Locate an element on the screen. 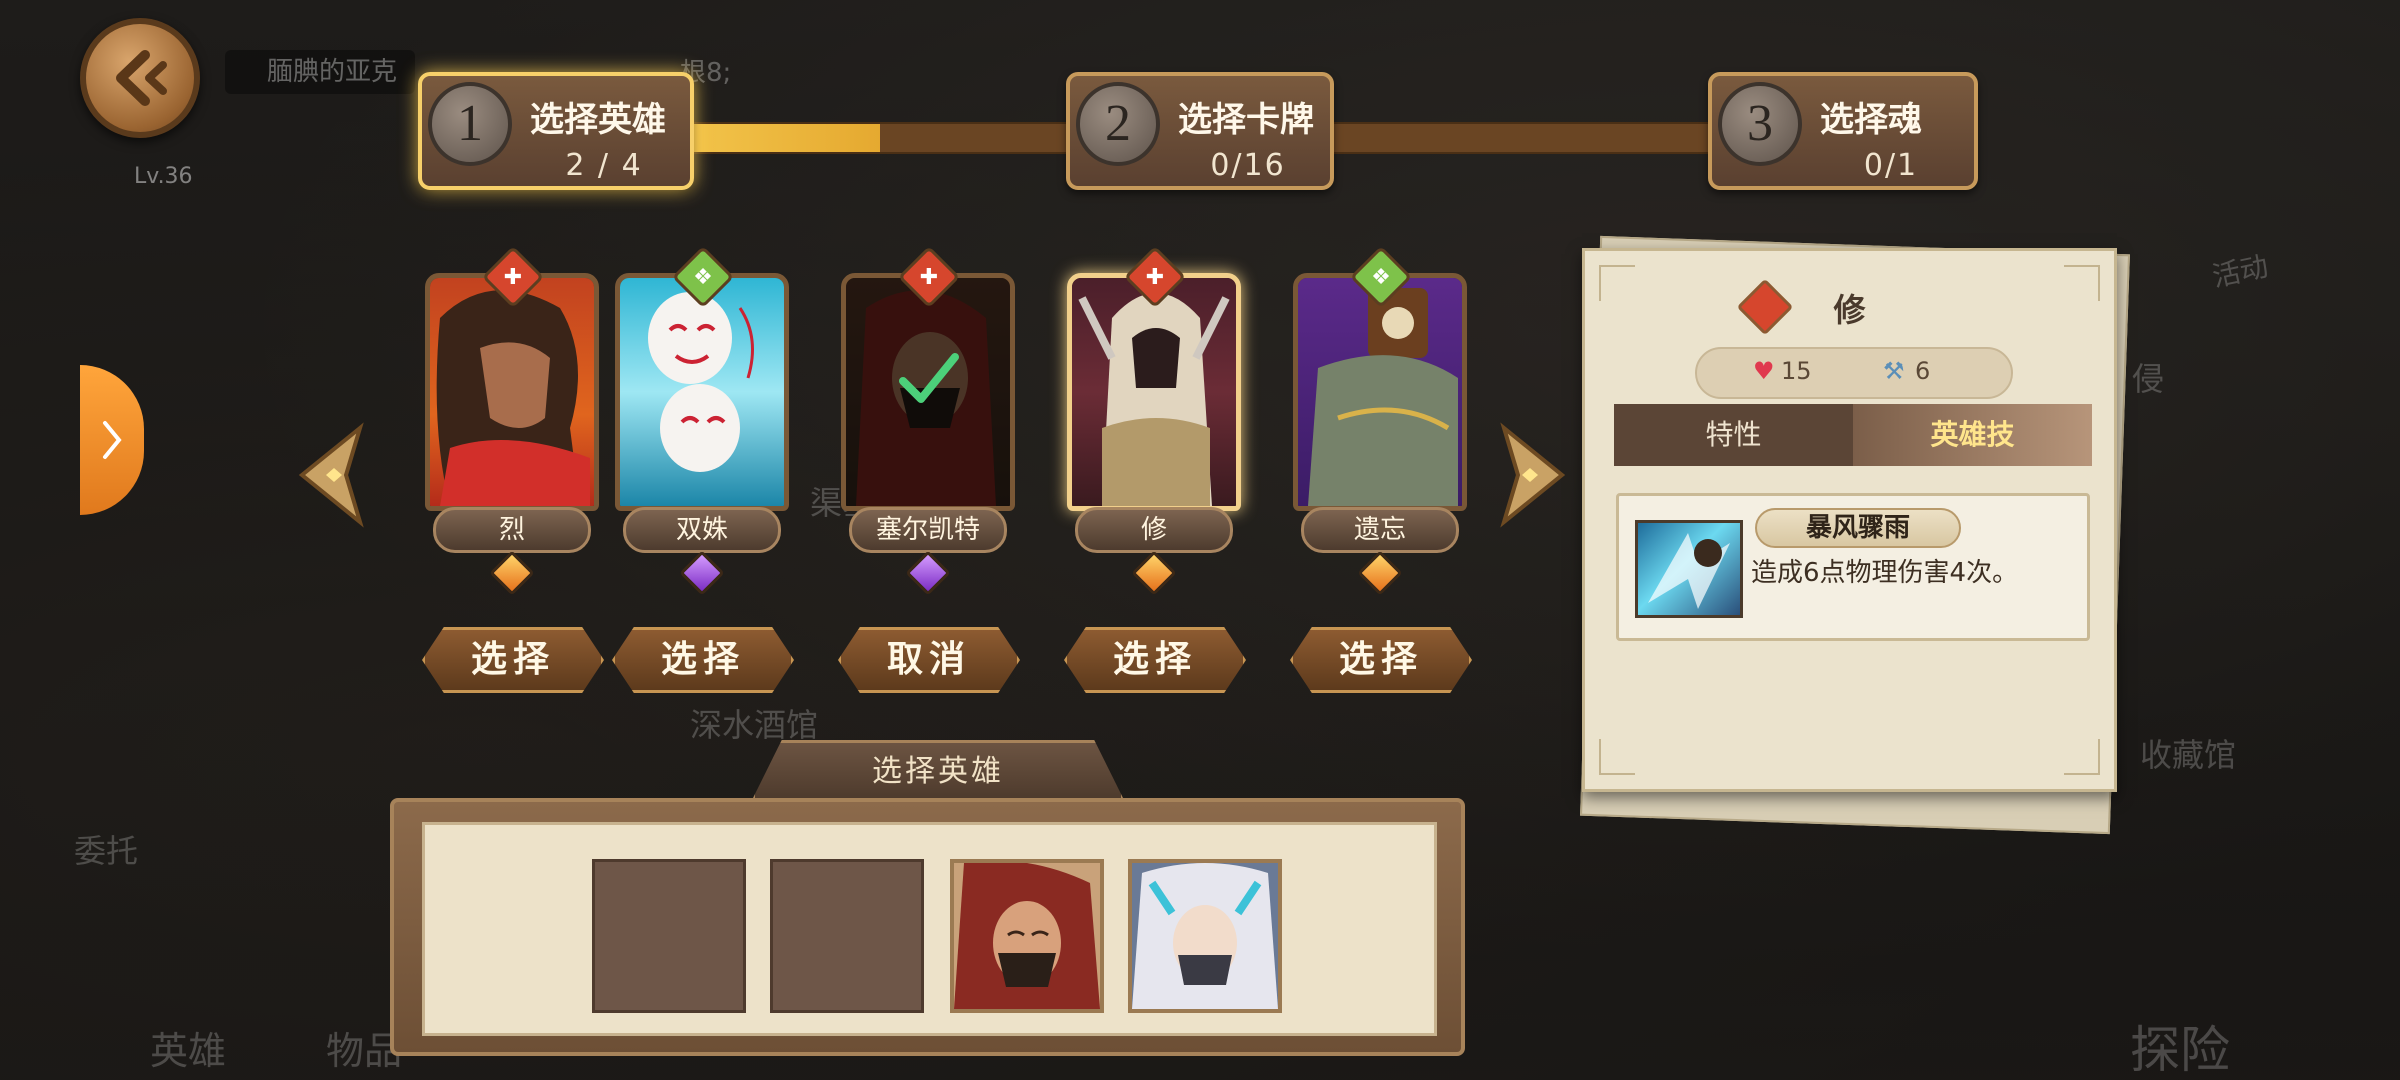 The width and height of the screenshot is (2400, 1080). hero-portrait-lie is located at coordinates (512, 392).